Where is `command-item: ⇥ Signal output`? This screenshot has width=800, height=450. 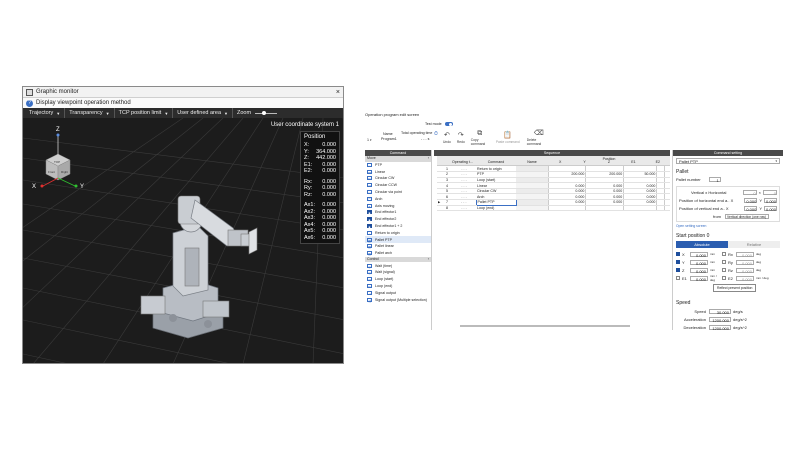
command-item: ⇥ Signal output is located at coordinates (398, 292).